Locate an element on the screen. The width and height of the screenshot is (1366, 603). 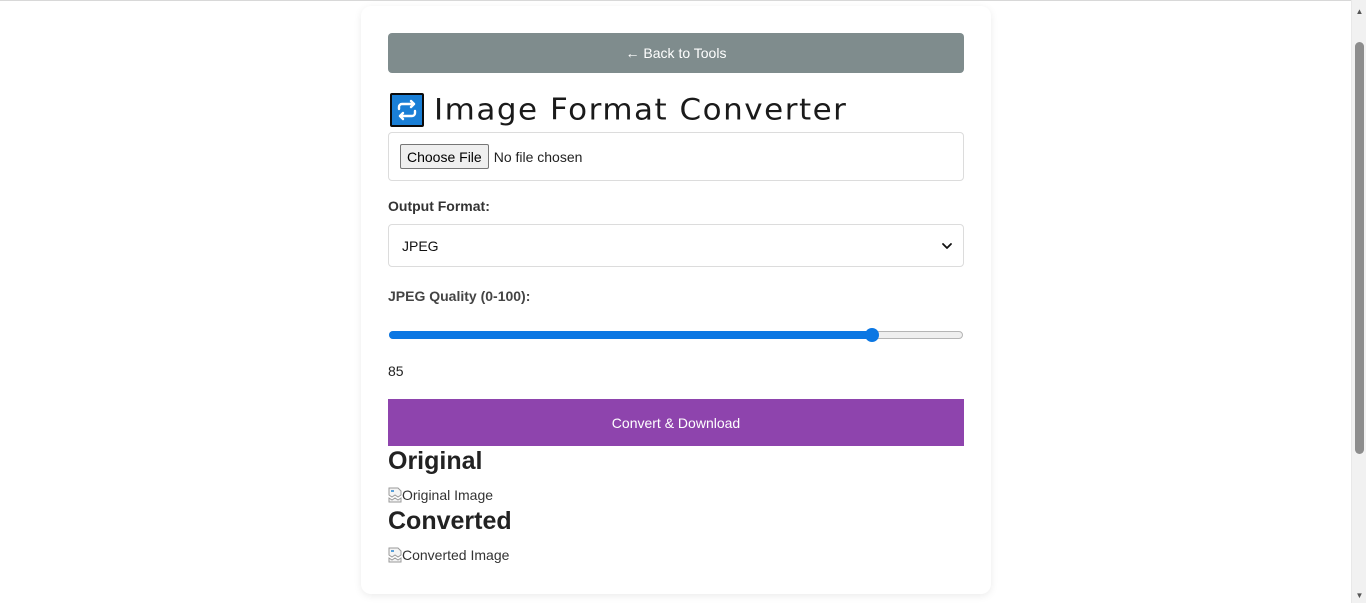
back-to-tools-button: ← Back to Tools is located at coordinates (676, 53).